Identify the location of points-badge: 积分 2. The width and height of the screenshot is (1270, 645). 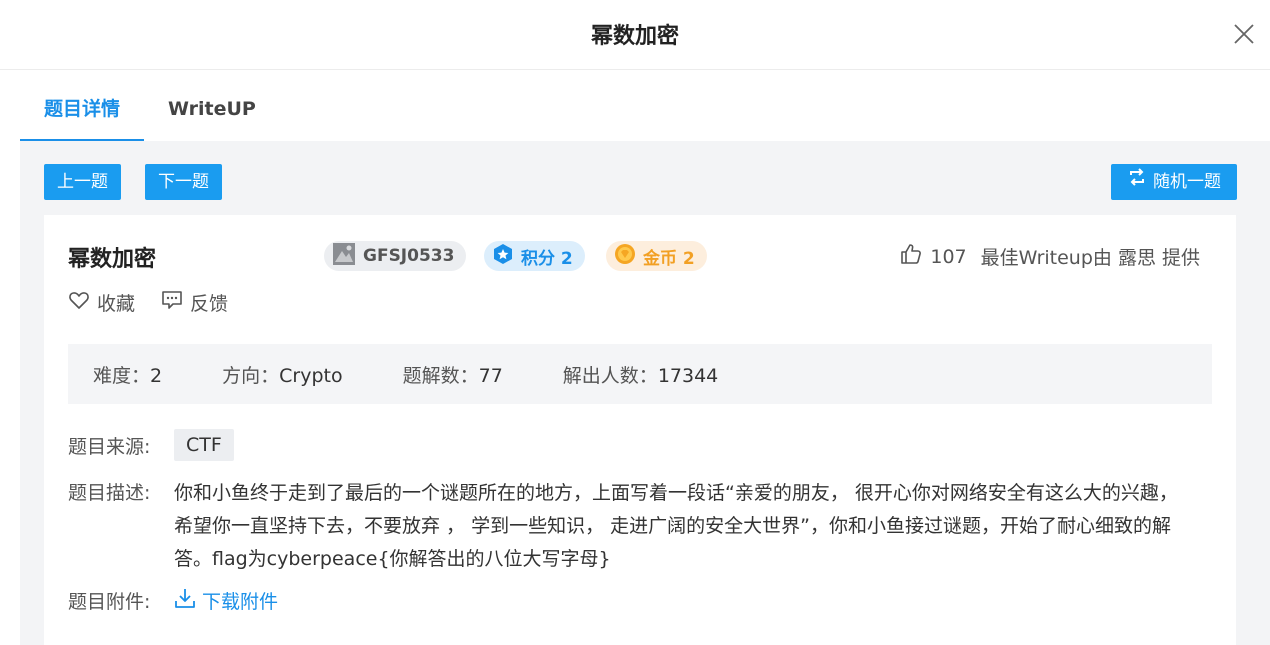
(534, 256).